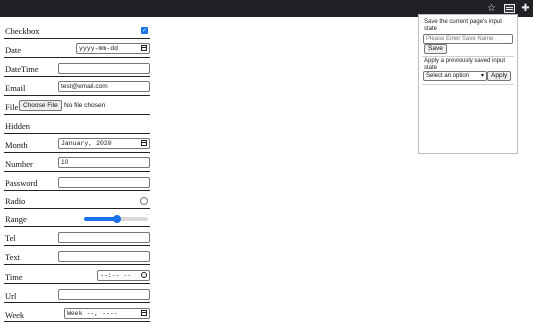  What do you see at coordinates (14, 277) in the screenshot?
I see `time-label: Time` at bounding box center [14, 277].